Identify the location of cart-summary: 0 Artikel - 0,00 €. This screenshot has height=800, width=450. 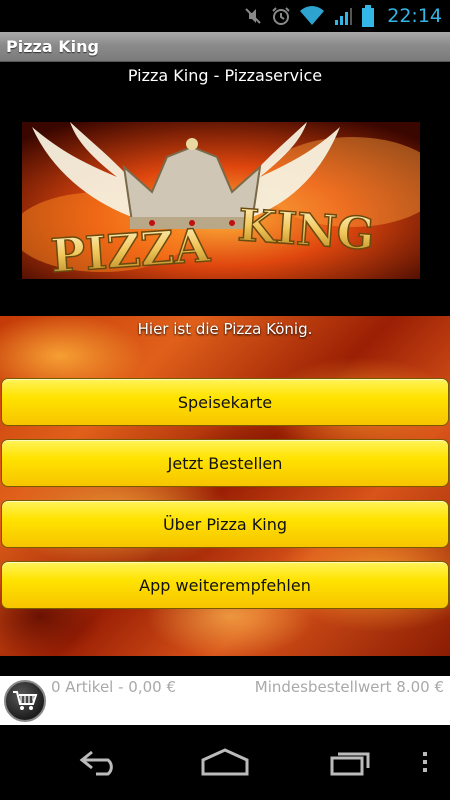
(113, 687).